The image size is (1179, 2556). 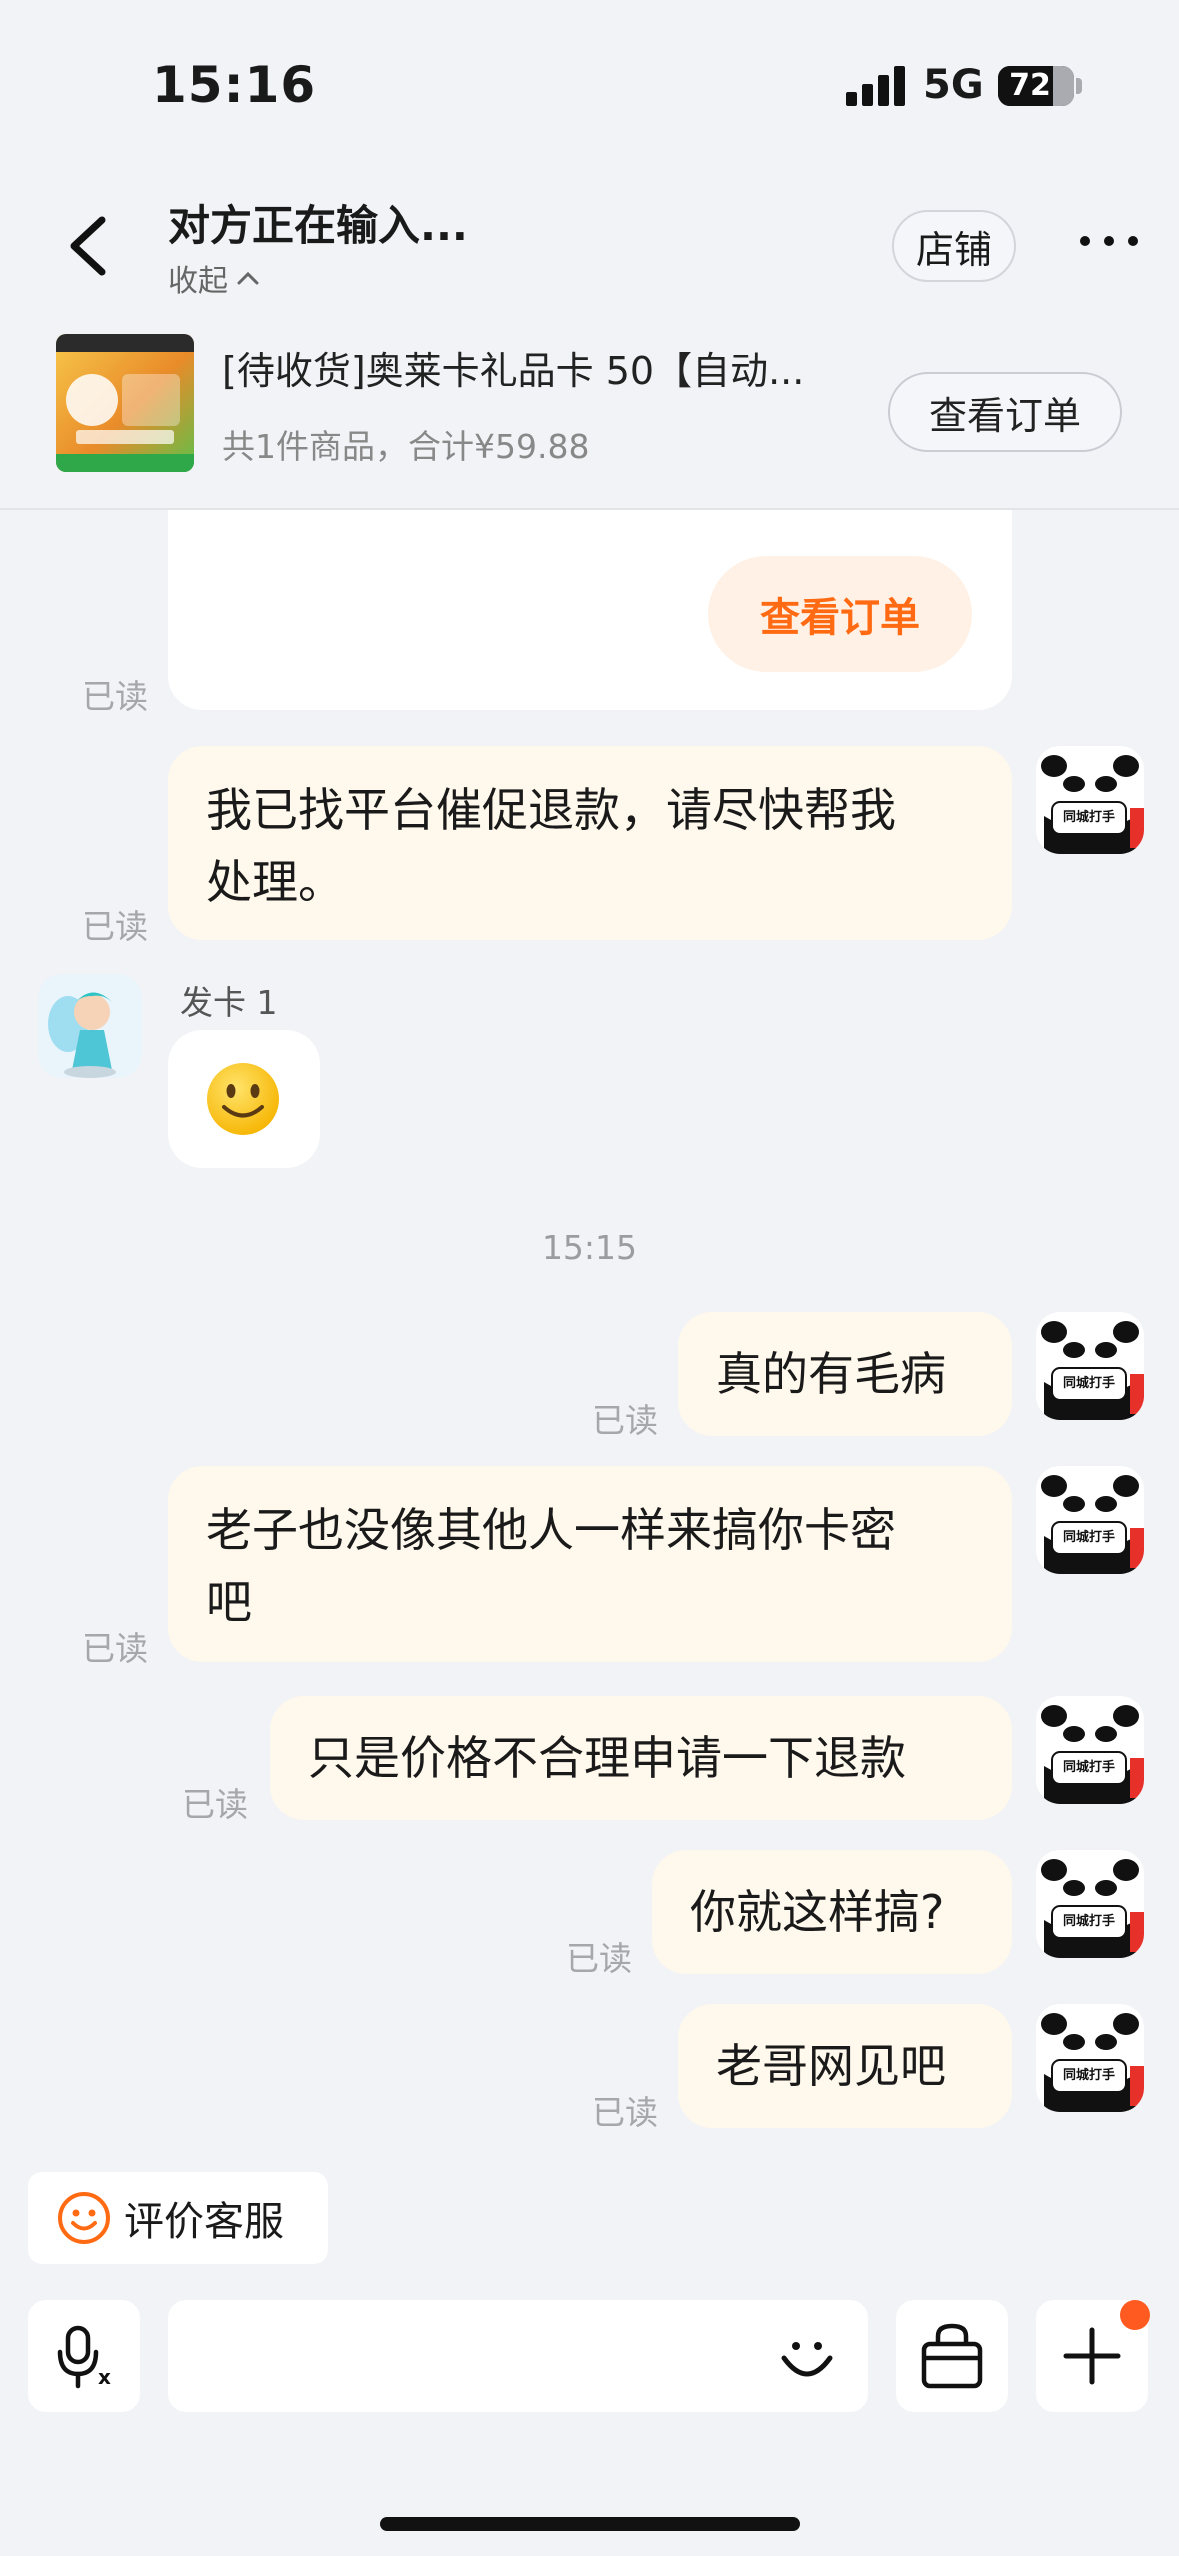 What do you see at coordinates (590, 1564) in the screenshot?
I see `message-bubble-mine: 老子也没像其他人一样来搞你卡密 吧` at bounding box center [590, 1564].